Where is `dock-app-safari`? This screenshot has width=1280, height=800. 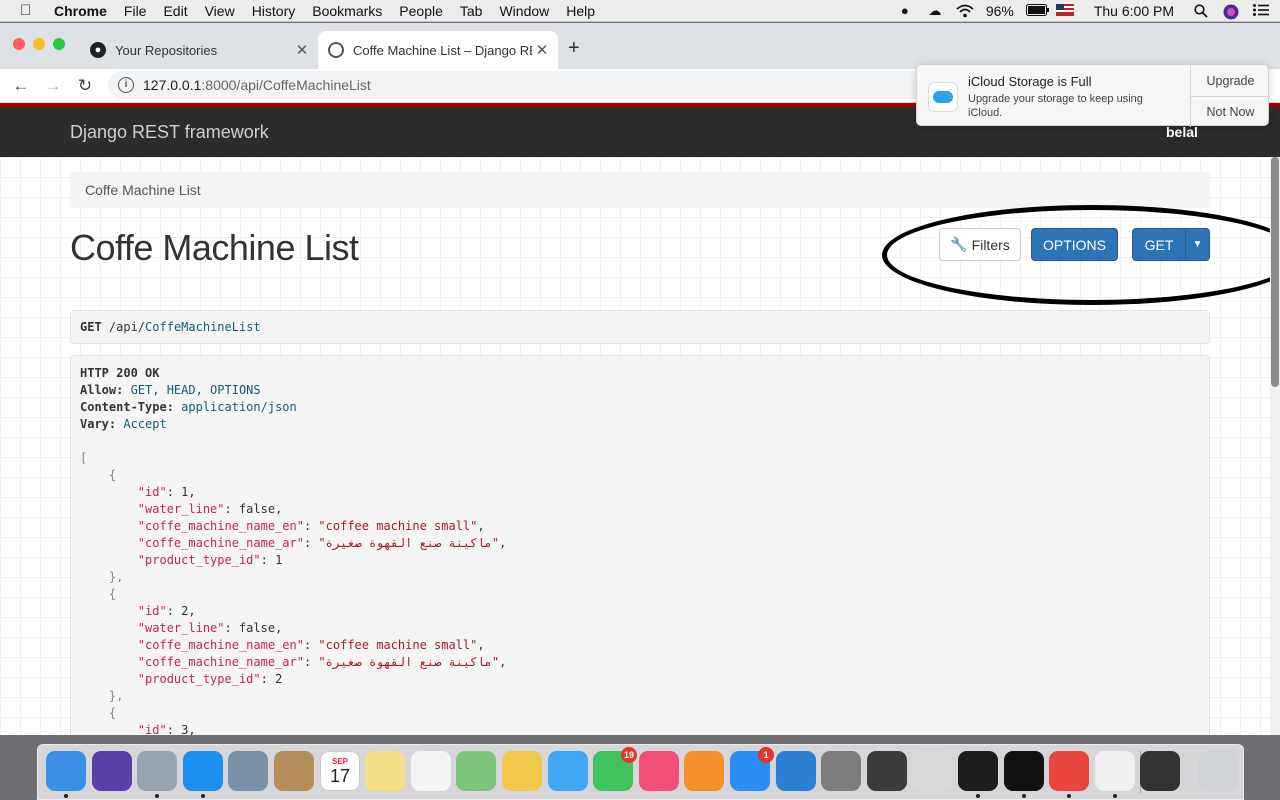 dock-app-safari is located at coordinates (203, 771).